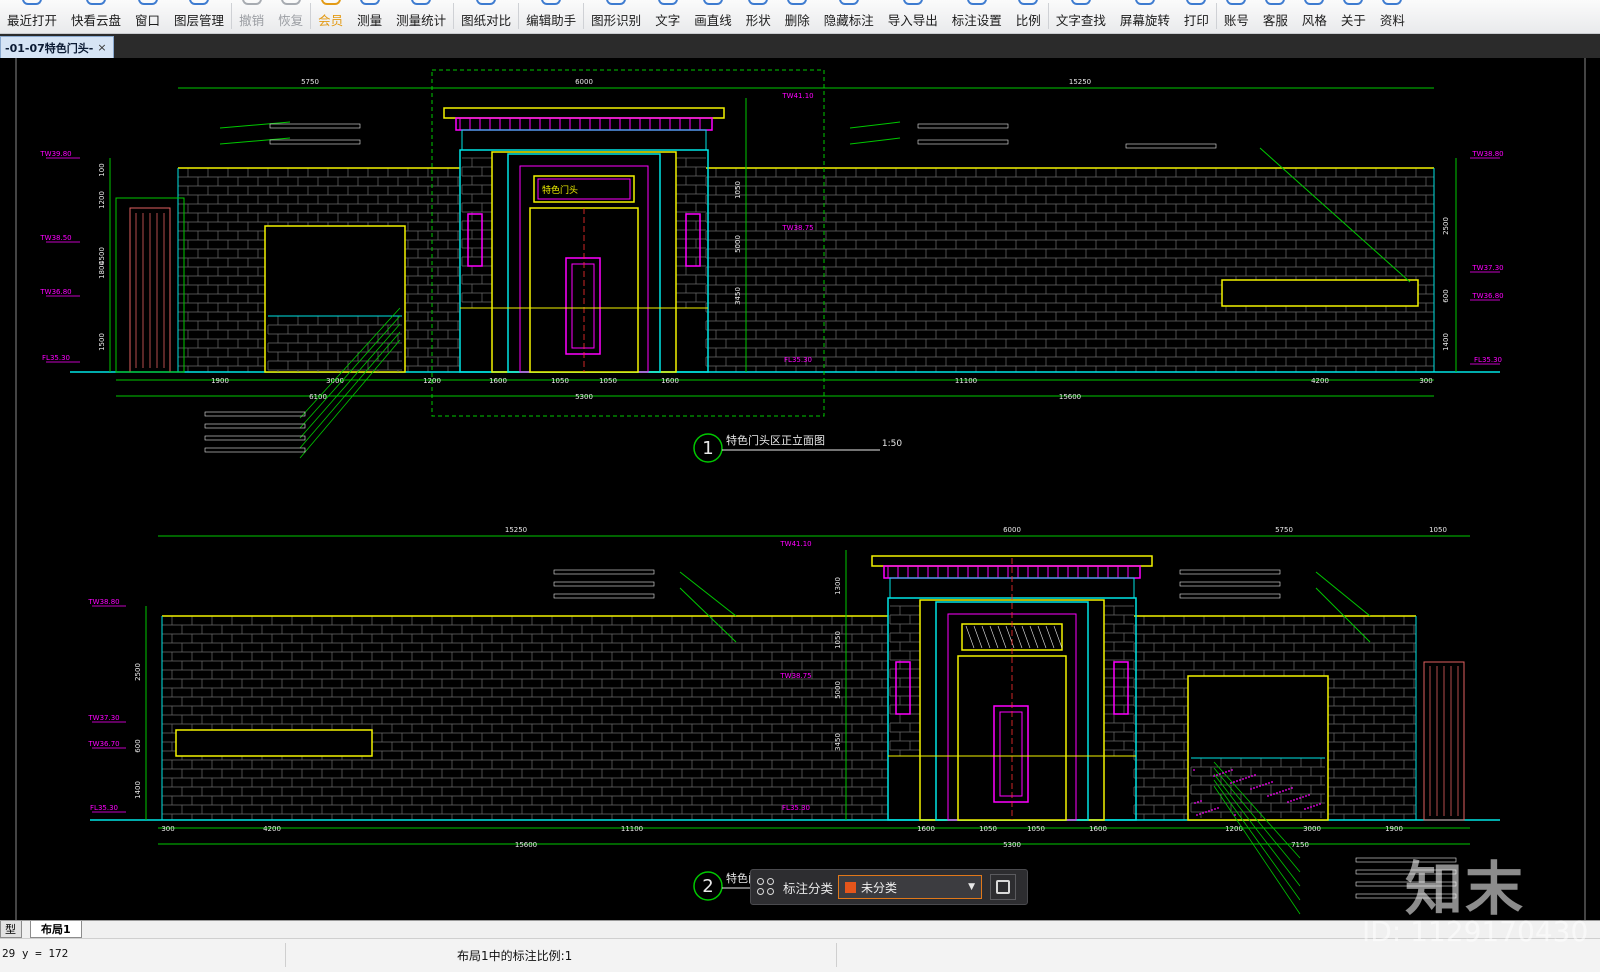 Image resolution: width=1600 pixels, height=972 pixels. I want to click on screen-rotate-icon, so click(1144, 2).